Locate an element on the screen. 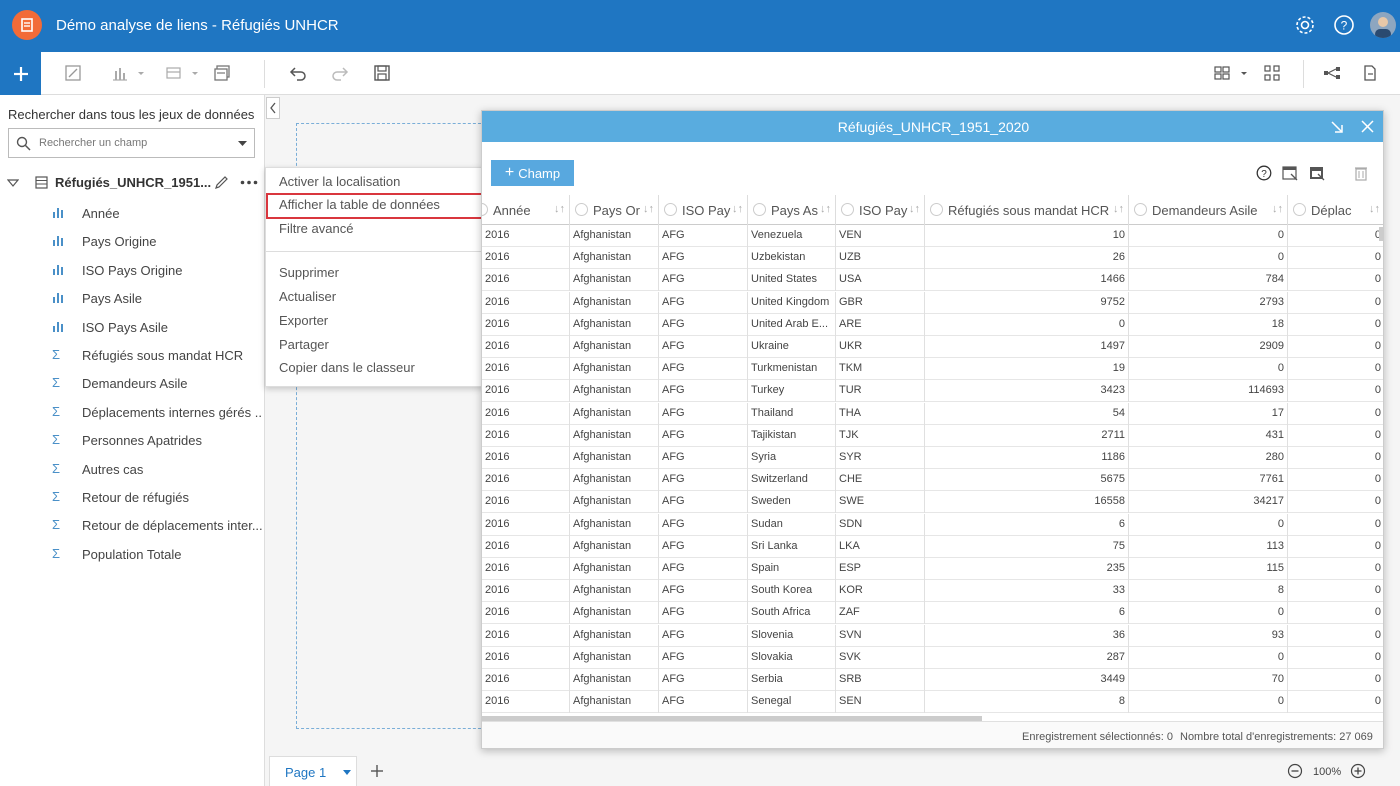 This screenshot has height=786, width=1400. menu-item-advanced-filter: Filtre avancé is located at coordinates (316, 228).